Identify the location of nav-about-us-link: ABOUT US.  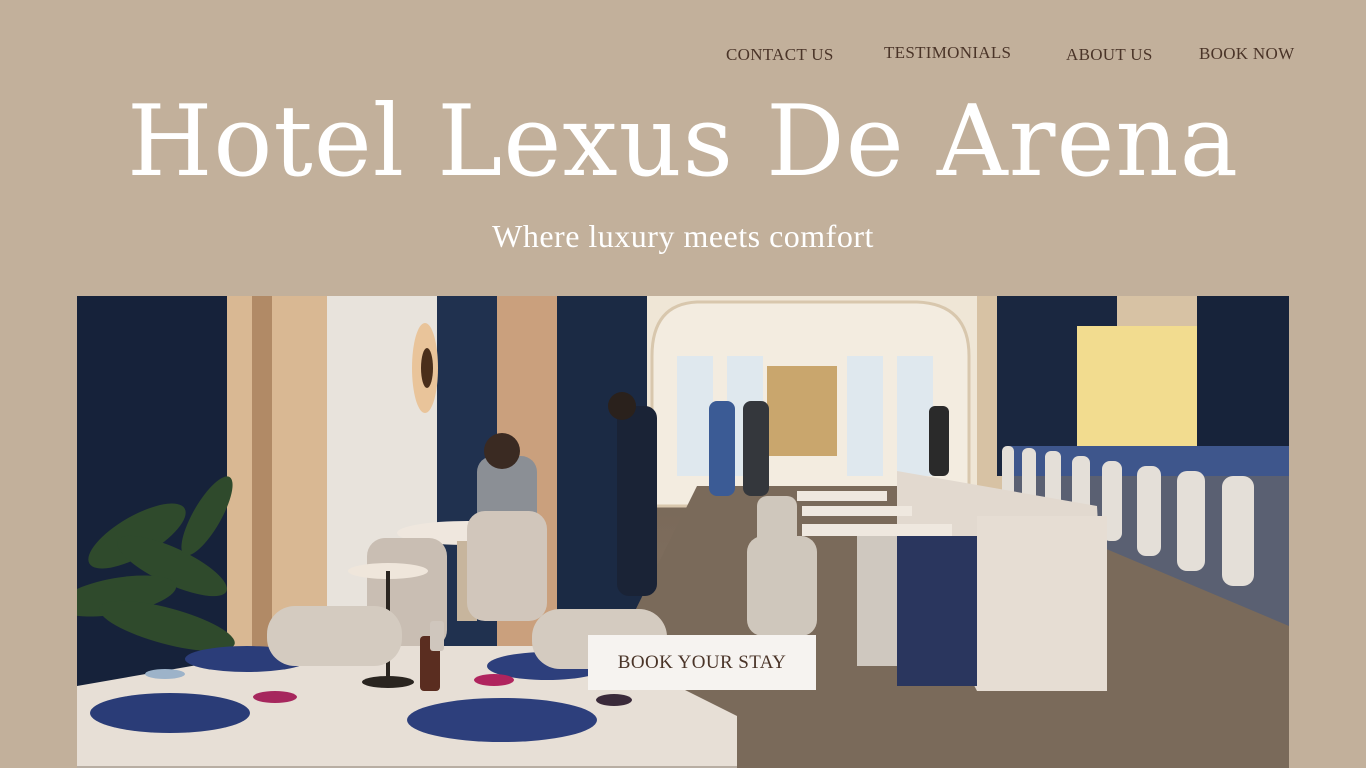
(1109, 55).